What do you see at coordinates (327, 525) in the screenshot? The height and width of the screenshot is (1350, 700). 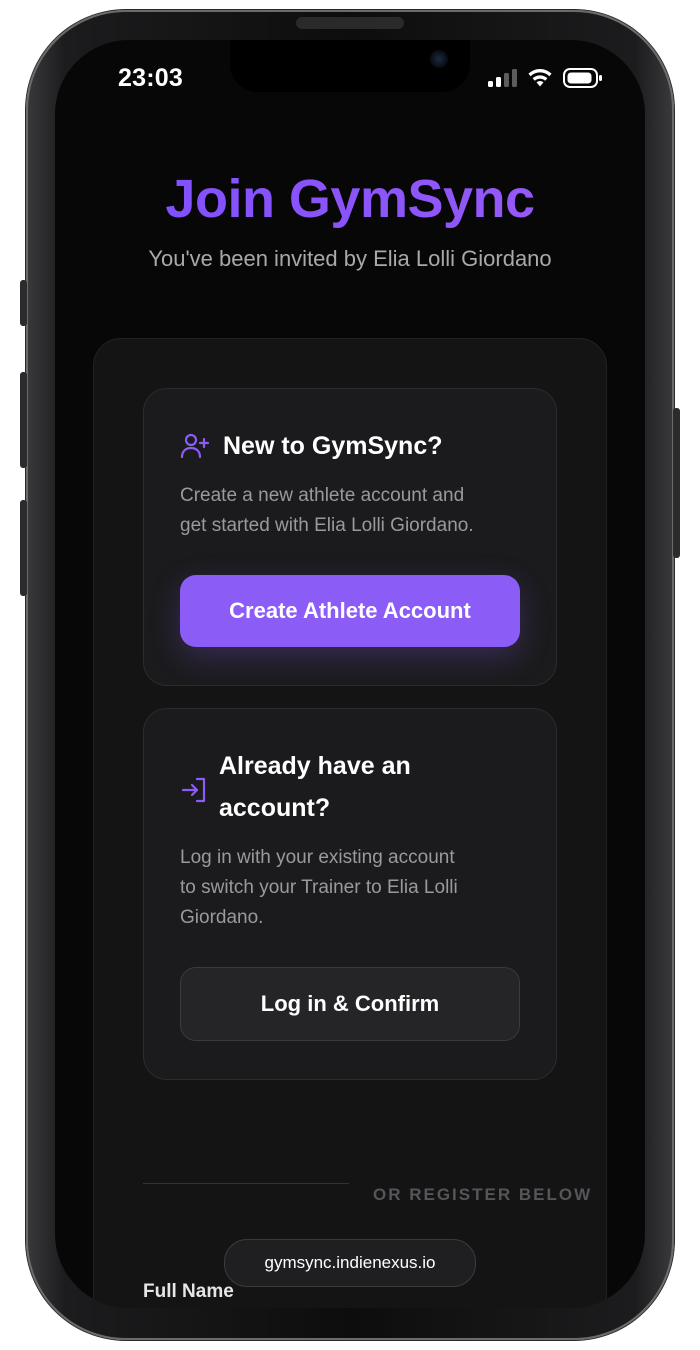 I see `description-line: get started with Elia Lolli Giordano.` at bounding box center [327, 525].